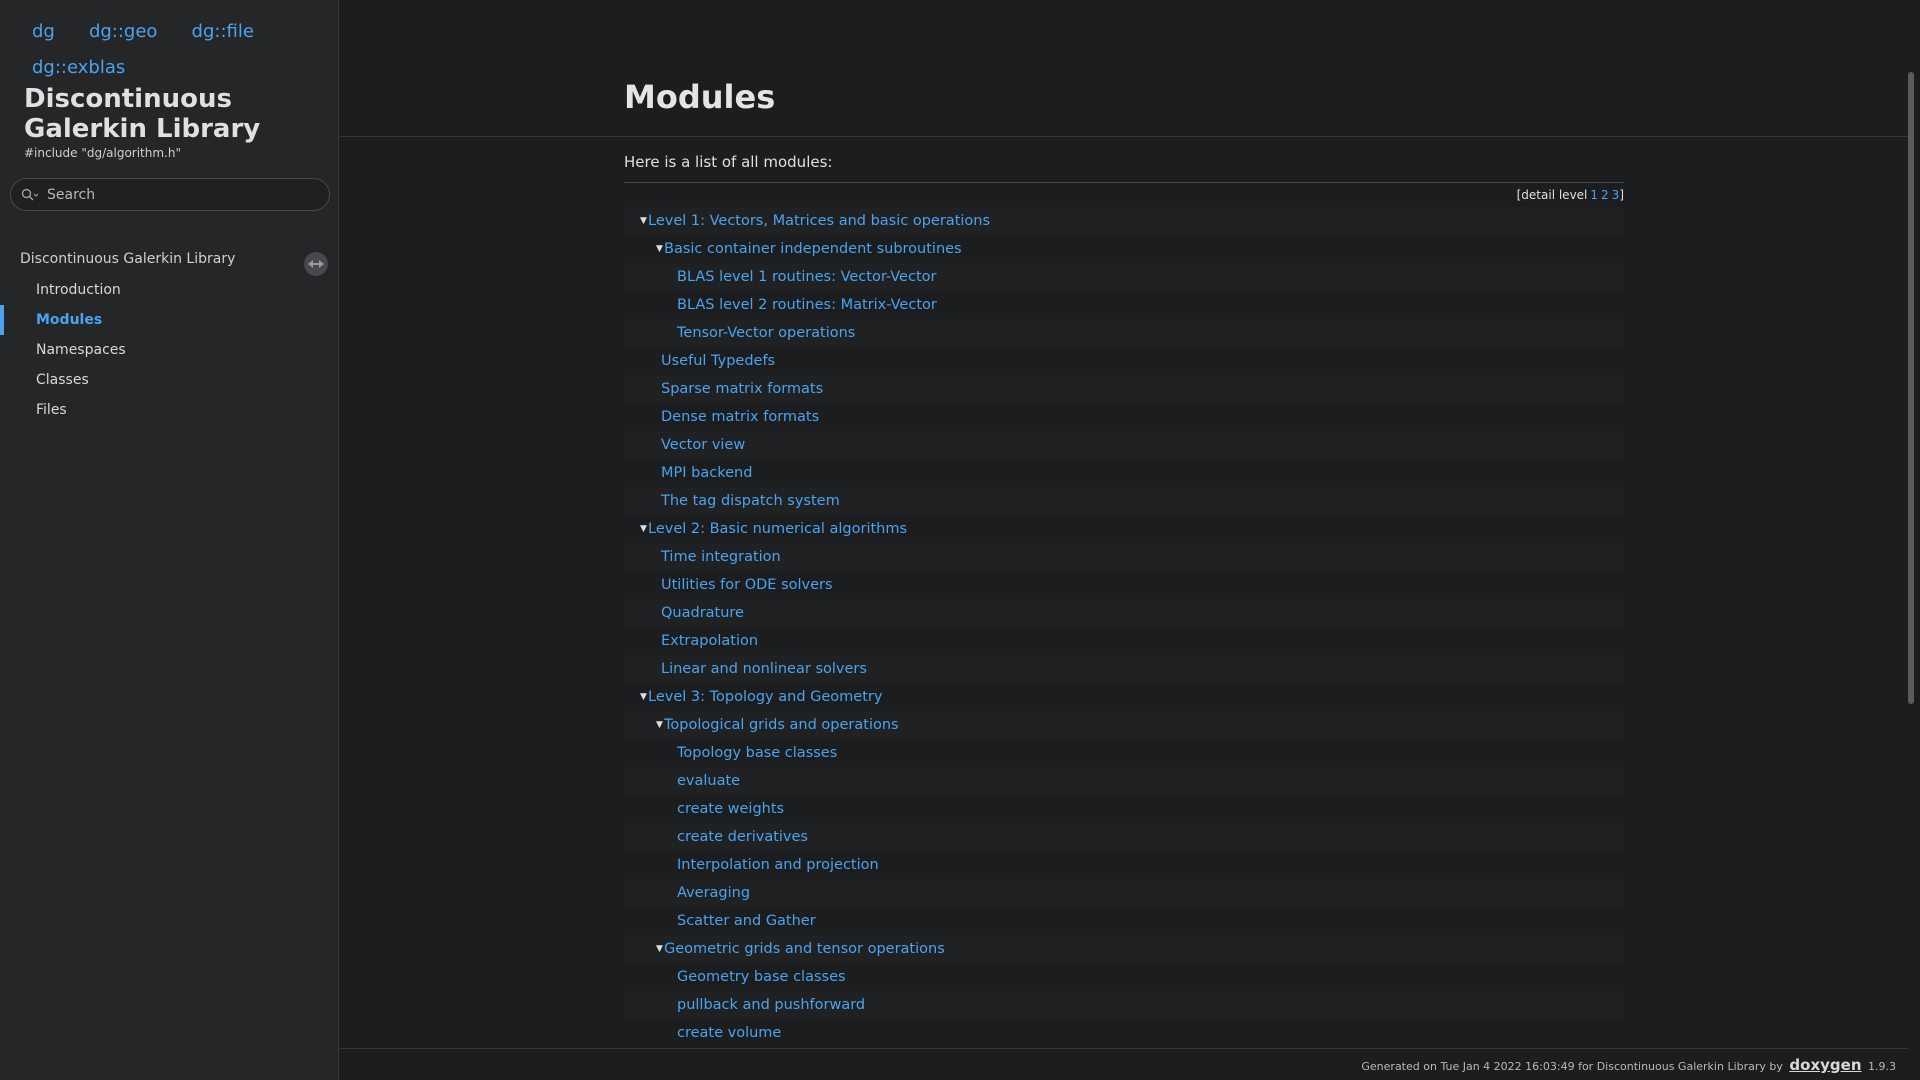 The image size is (1920, 1080). I want to click on tree-row: pullback and pushforward, so click(1124, 1005).